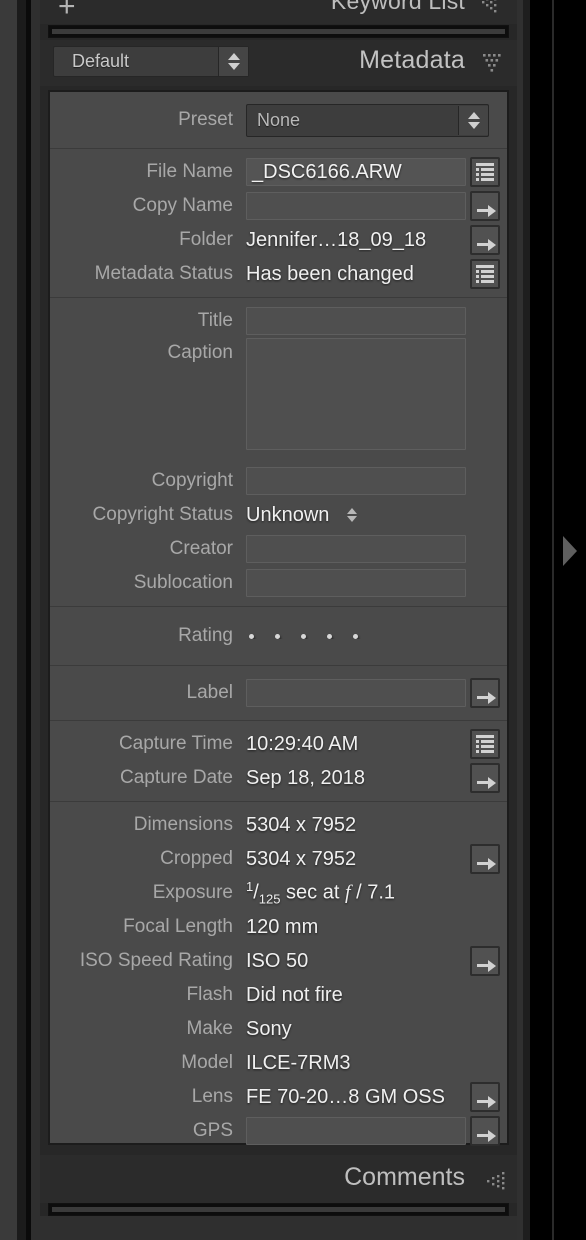  I want to click on metadata-row-gps: GPS, so click(278, 1131).